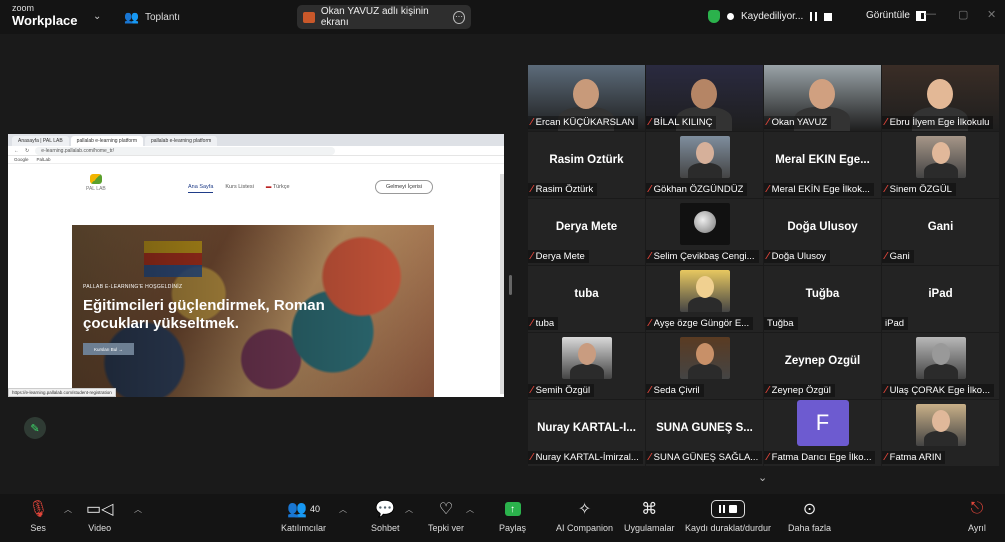  I want to click on nav-language: ▬ Türkçe, so click(278, 188).